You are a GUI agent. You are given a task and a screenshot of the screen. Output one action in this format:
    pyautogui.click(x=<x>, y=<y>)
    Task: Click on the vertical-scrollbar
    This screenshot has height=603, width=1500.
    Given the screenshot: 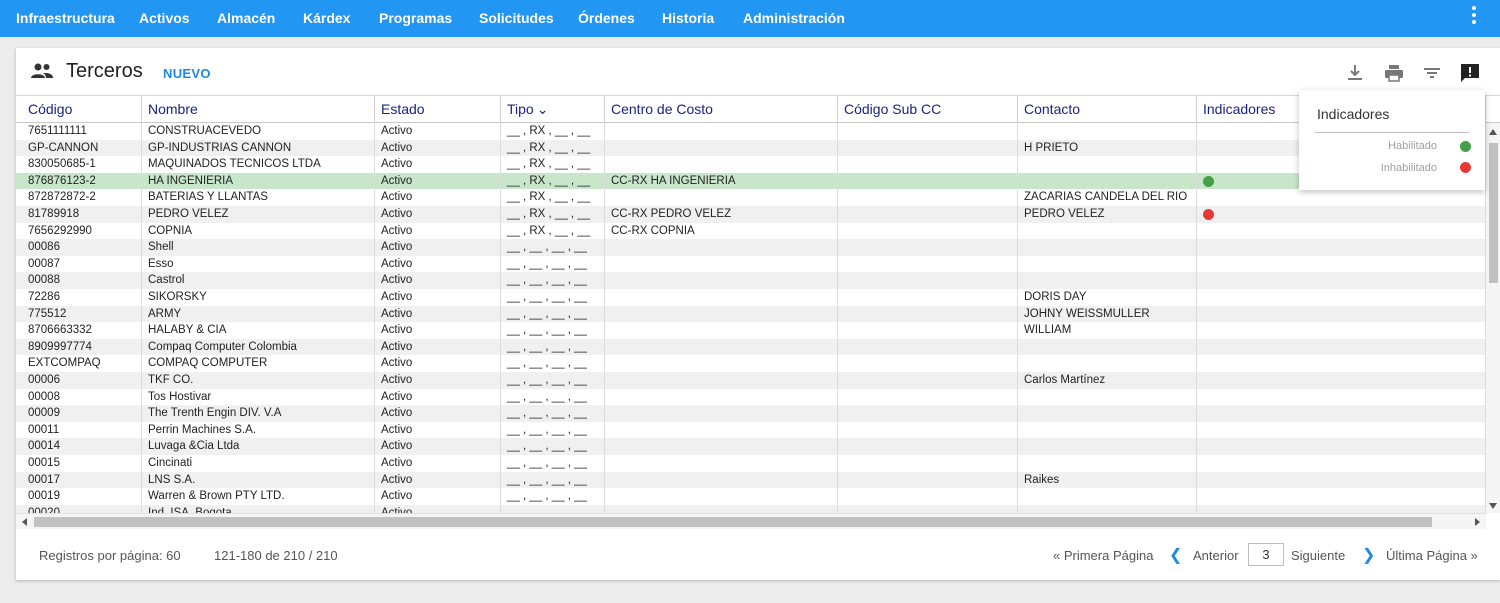 What is the action you would take?
    pyautogui.click(x=1493, y=318)
    